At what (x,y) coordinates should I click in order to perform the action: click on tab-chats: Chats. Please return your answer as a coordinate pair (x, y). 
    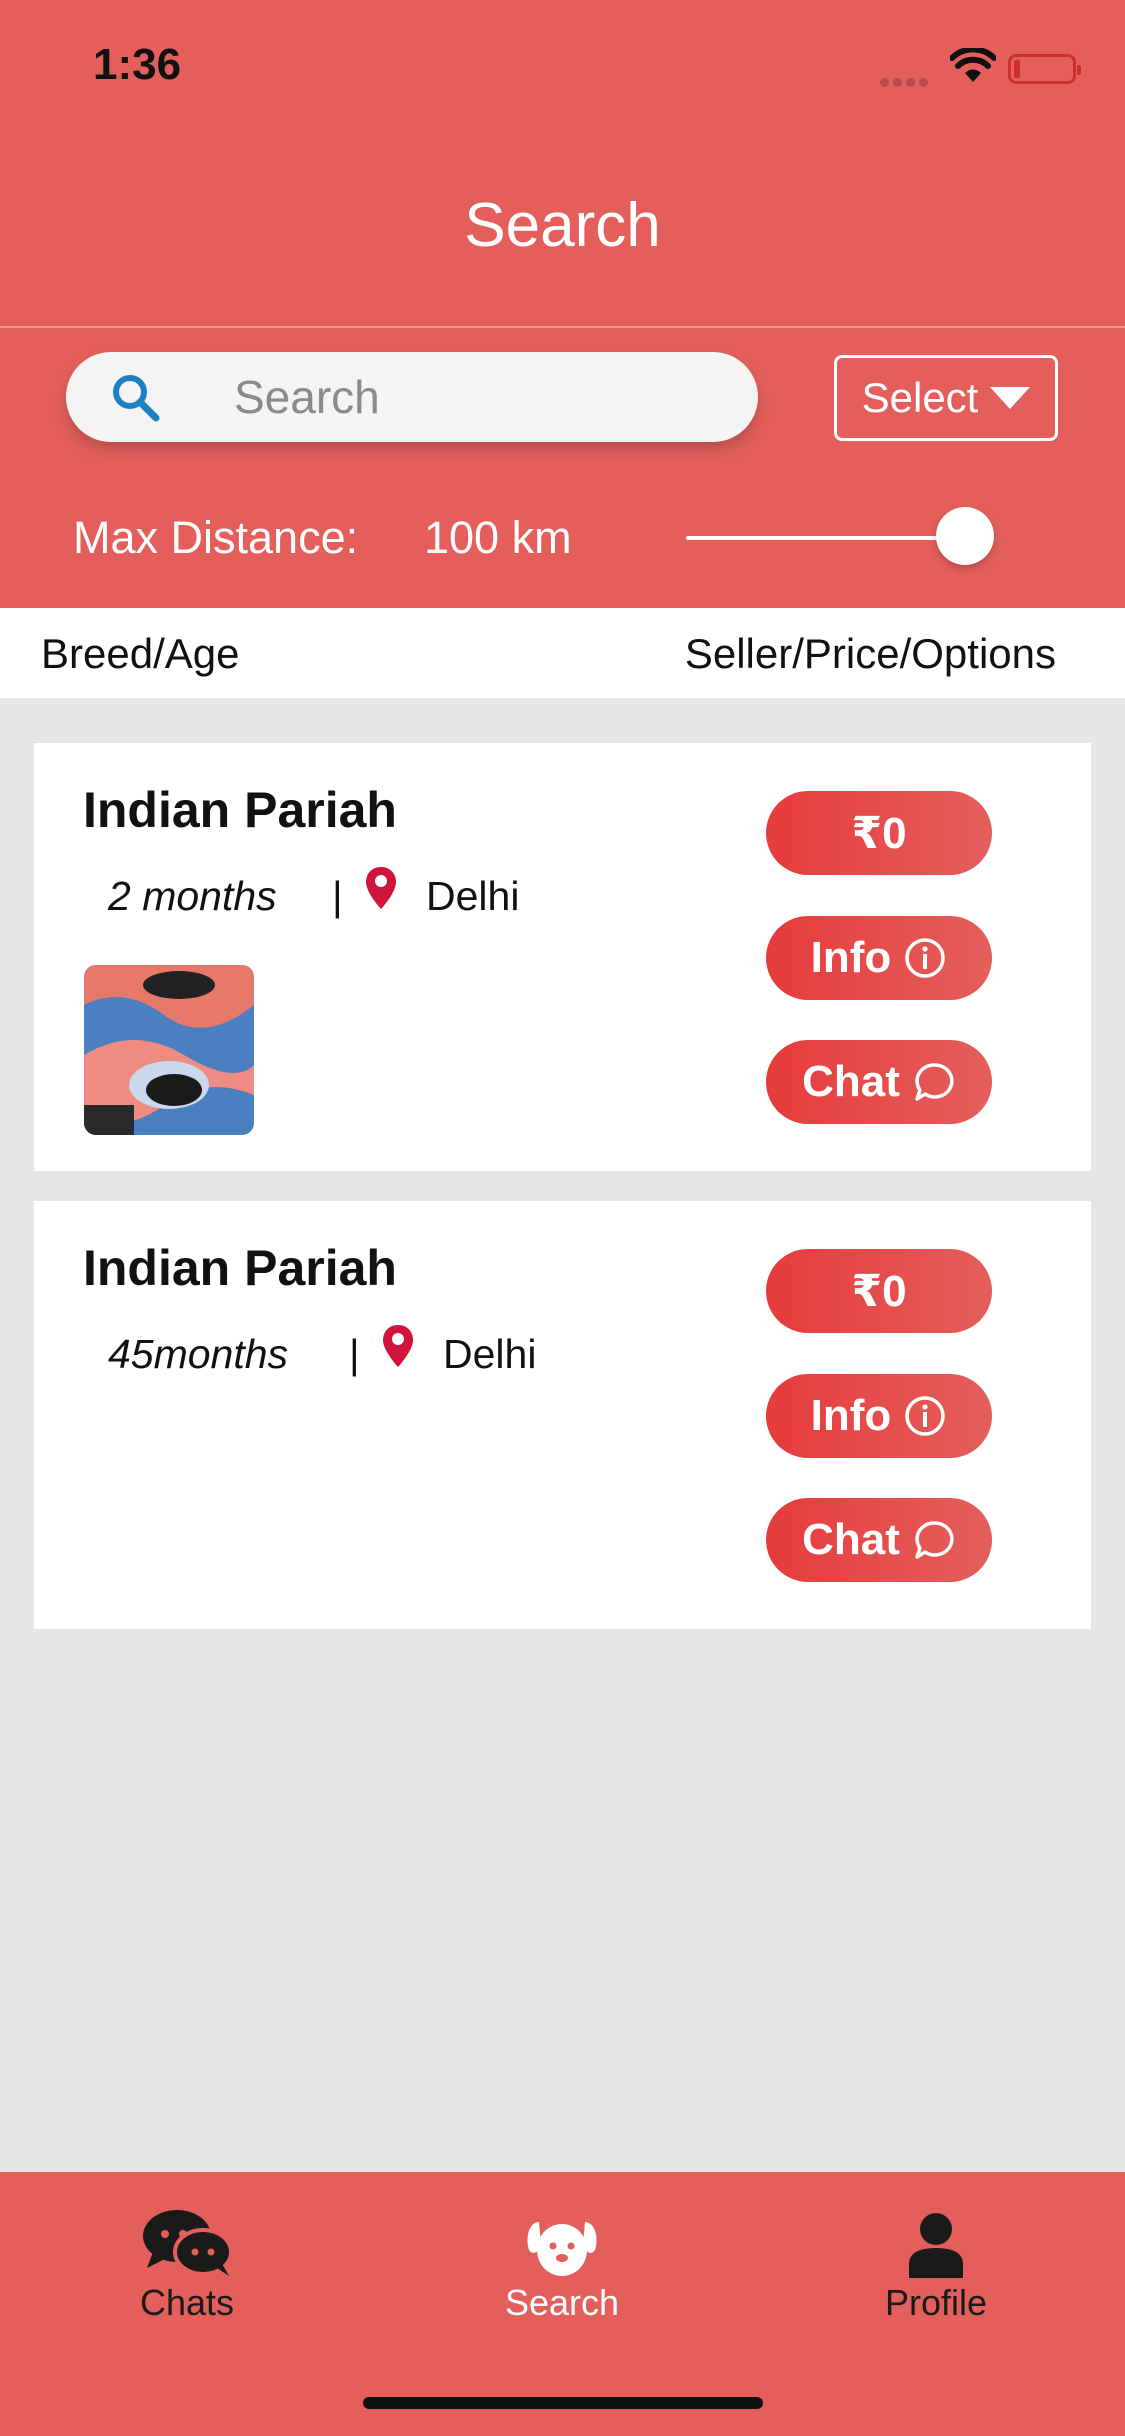
    Looking at the image, I should click on (187, 2263).